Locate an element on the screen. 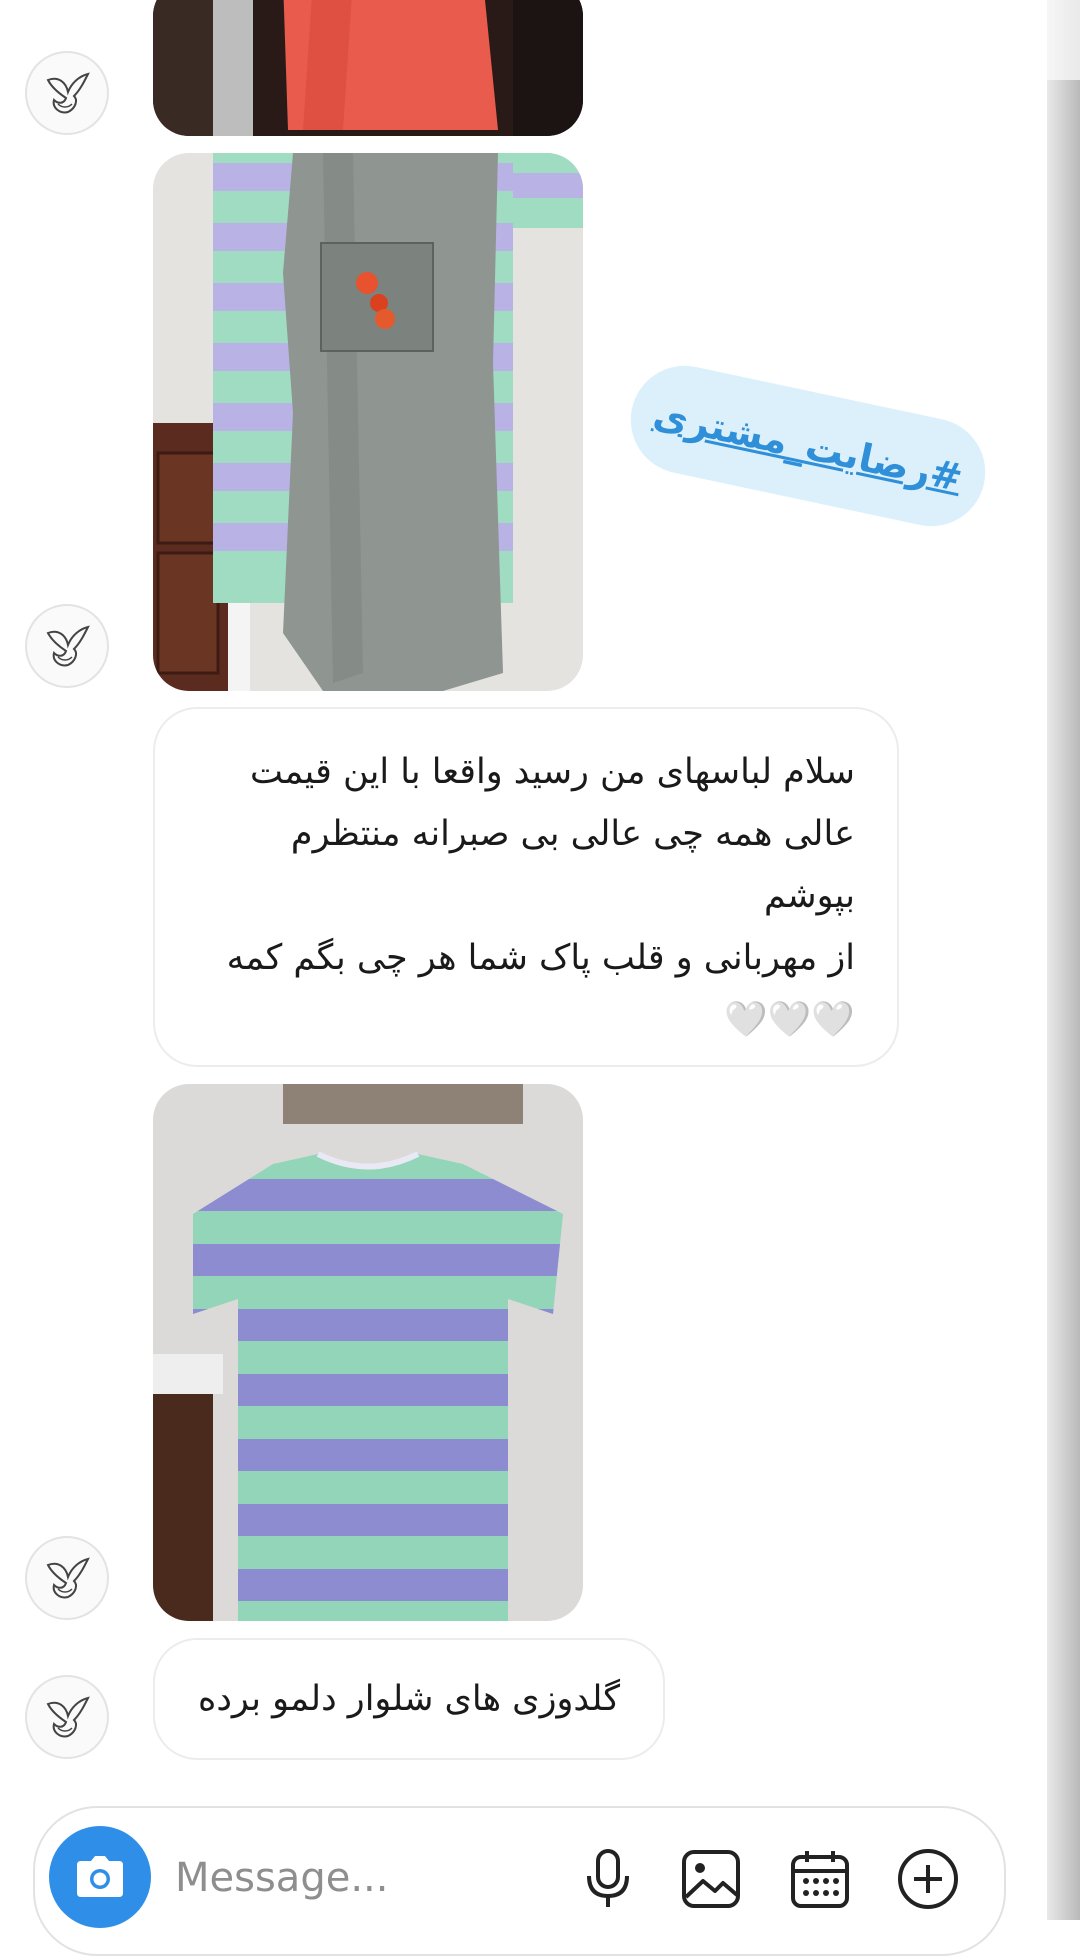 The width and height of the screenshot is (1080, 1956). photo-message-striped-tshirt is located at coordinates (368, 1352).